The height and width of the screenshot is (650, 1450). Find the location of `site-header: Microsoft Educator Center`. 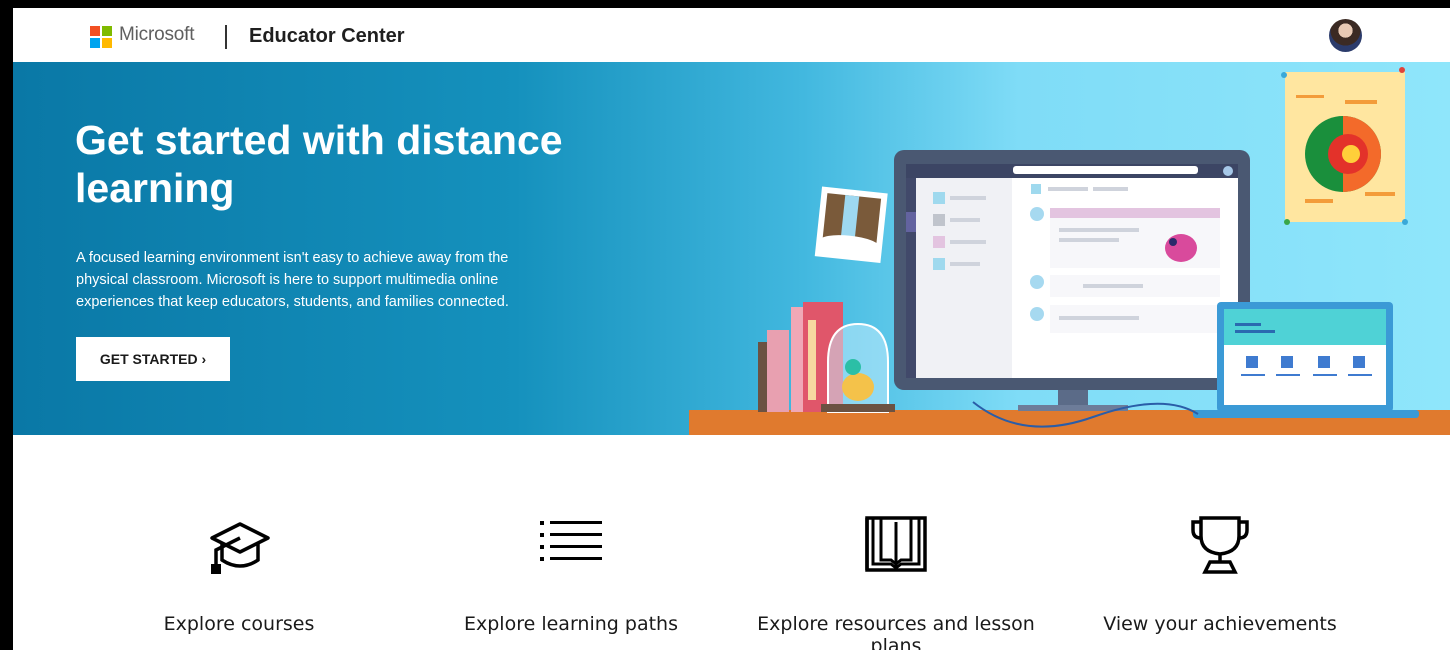

site-header: Microsoft Educator Center is located at coordinates (731, 35).